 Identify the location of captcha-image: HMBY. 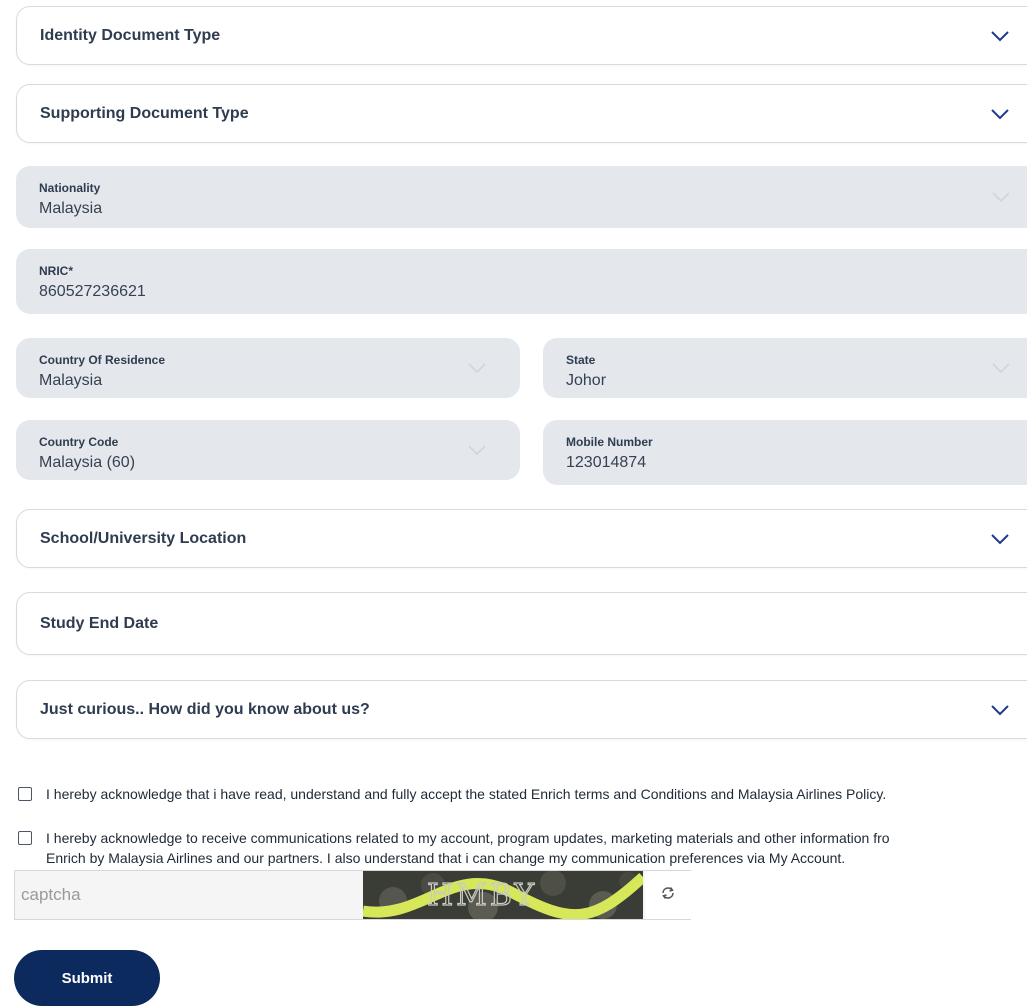
(503, 895).